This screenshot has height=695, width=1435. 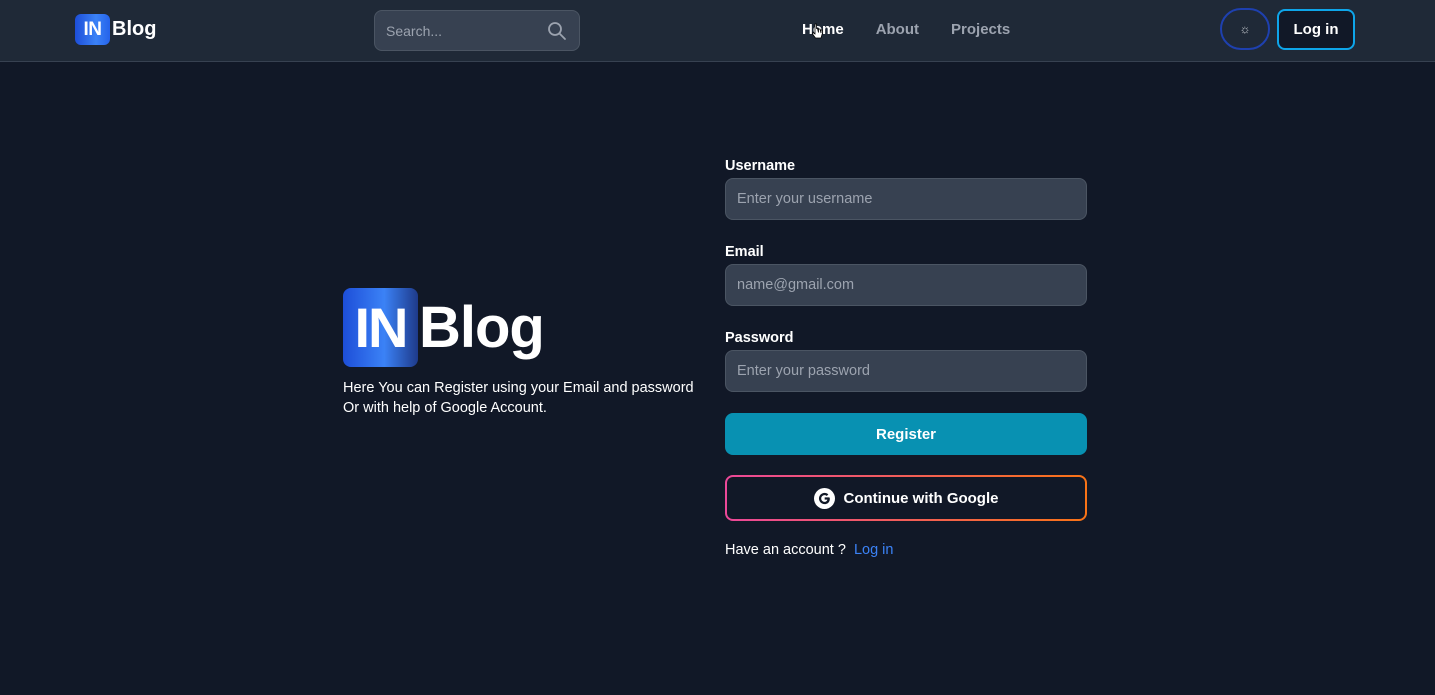 What do you see at coordinates (482, 327) in the screenshot?
I see `hero-logo-word: Blog` at bounding box center [482, 327].